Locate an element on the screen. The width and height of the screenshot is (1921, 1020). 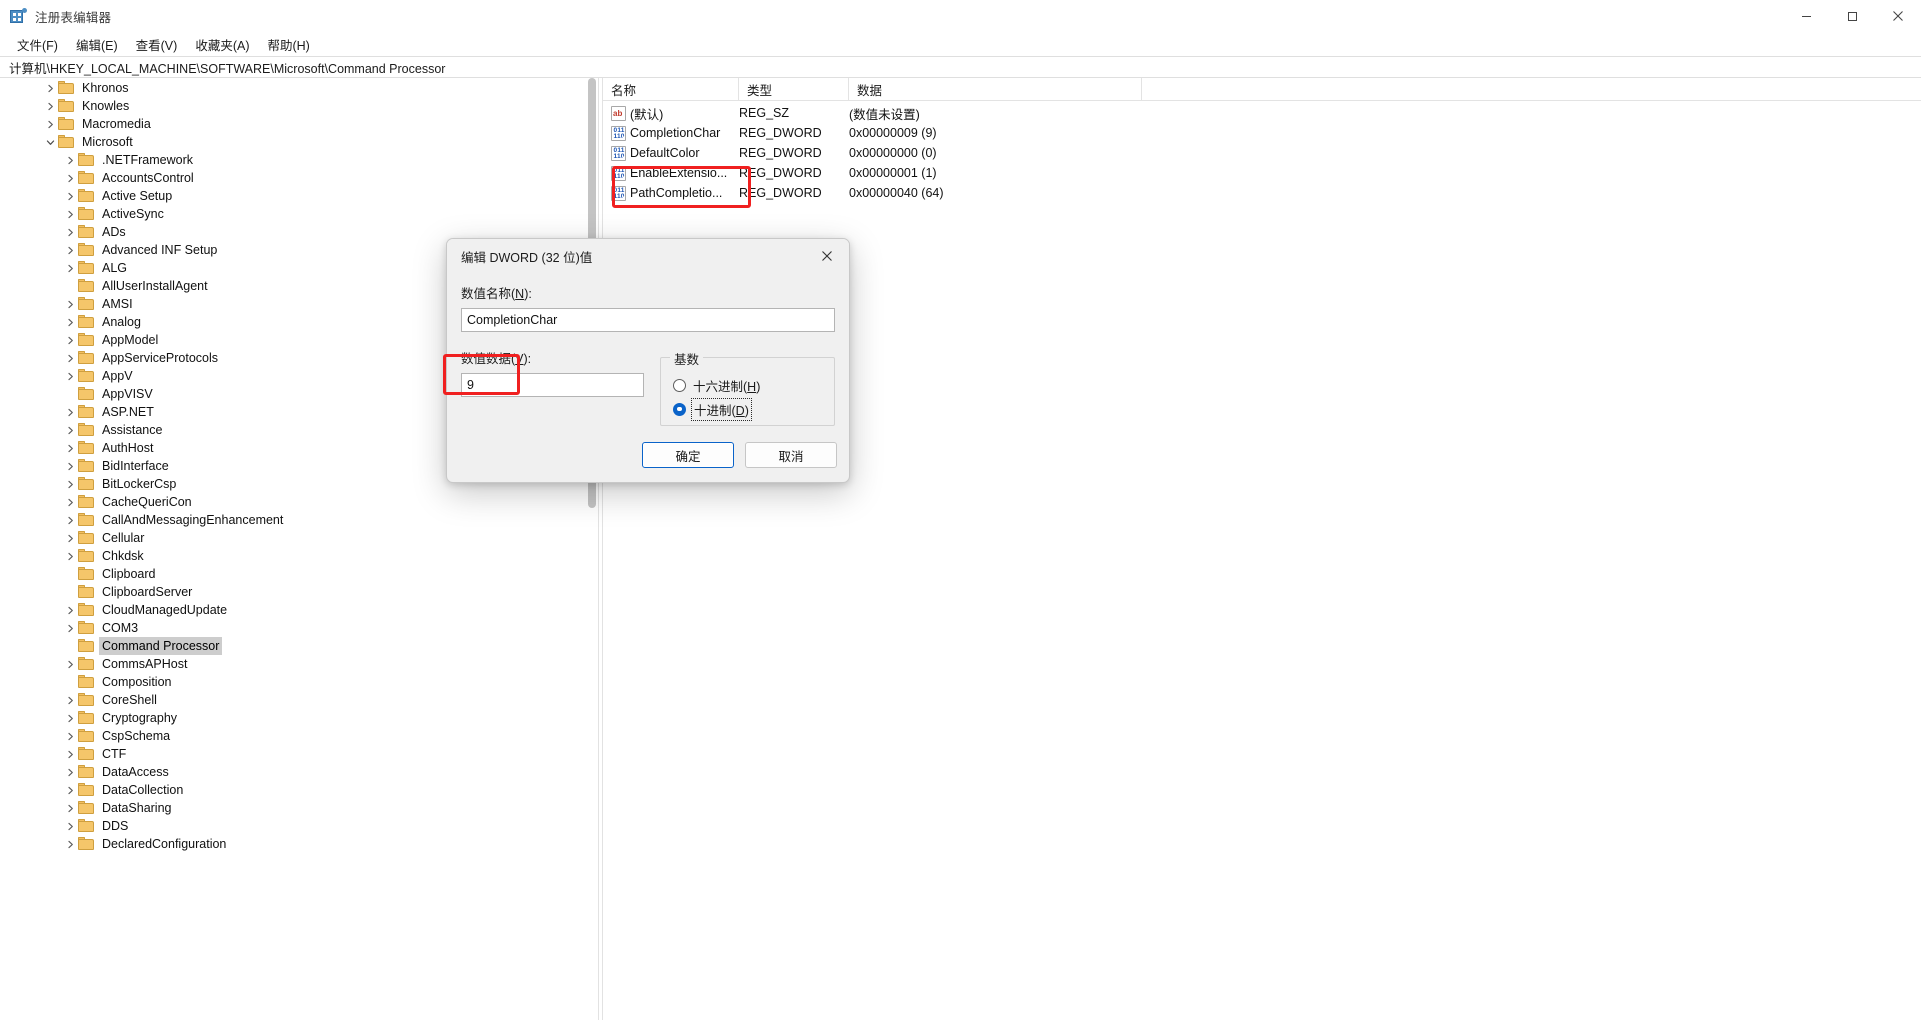
tree-item-cellular: Cellular is located at coordinates (299, 538).